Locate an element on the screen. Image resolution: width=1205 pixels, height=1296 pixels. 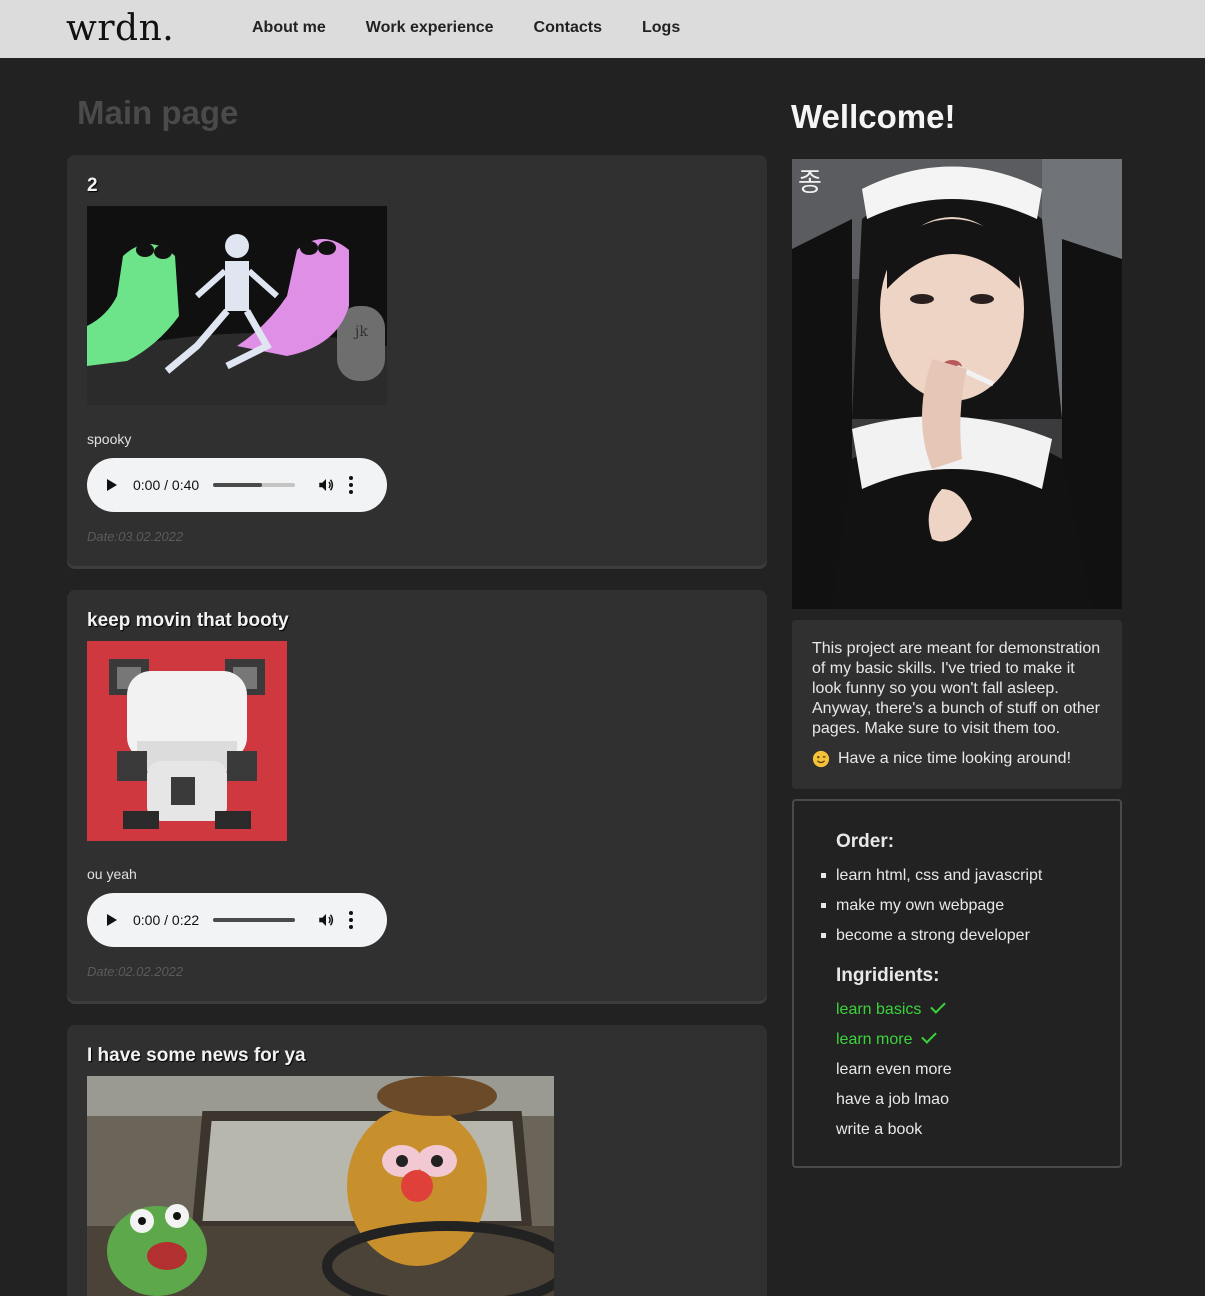
post-image-pixel-panda is located at coordinates (187, 741).